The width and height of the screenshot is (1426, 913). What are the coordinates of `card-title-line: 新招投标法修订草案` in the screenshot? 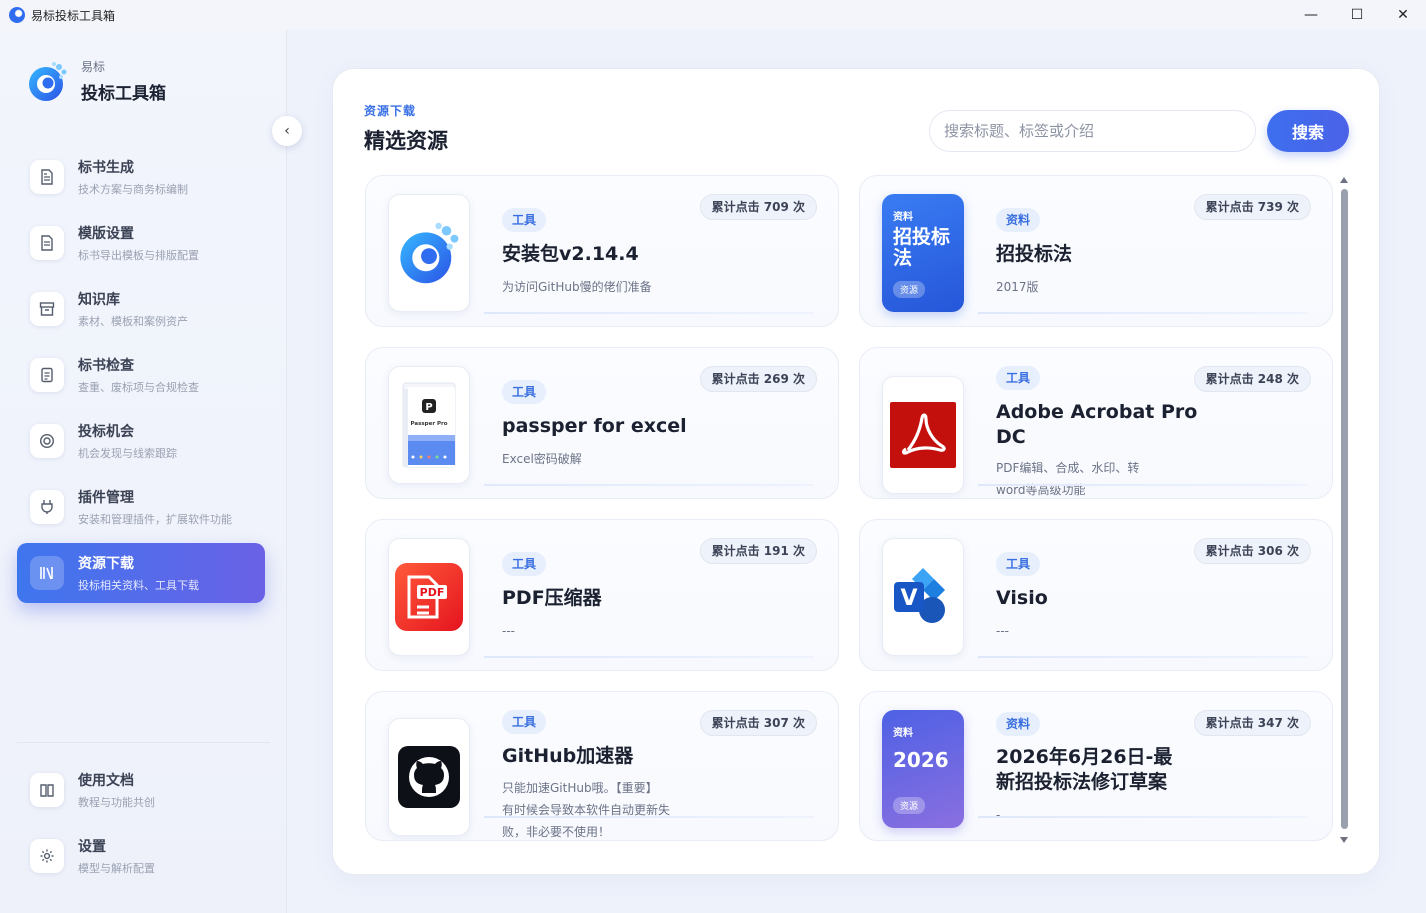 It's located at (1082, 782).